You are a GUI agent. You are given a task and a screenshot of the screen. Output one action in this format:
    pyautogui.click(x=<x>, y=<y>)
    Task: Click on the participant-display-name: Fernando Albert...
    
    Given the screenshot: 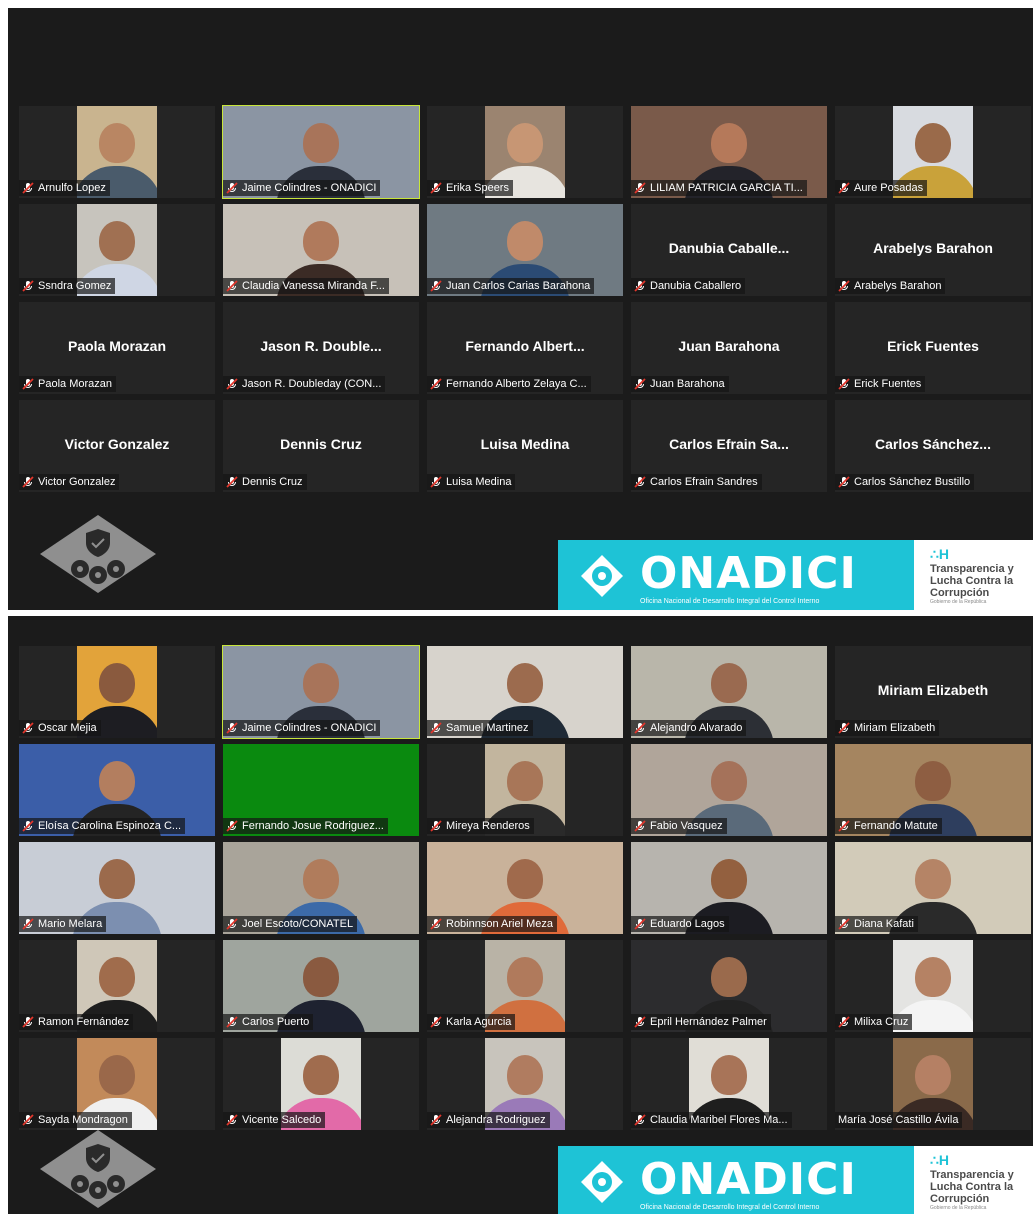 What is the action you would take?
    pyautogui.click(x=525, y=346)
    